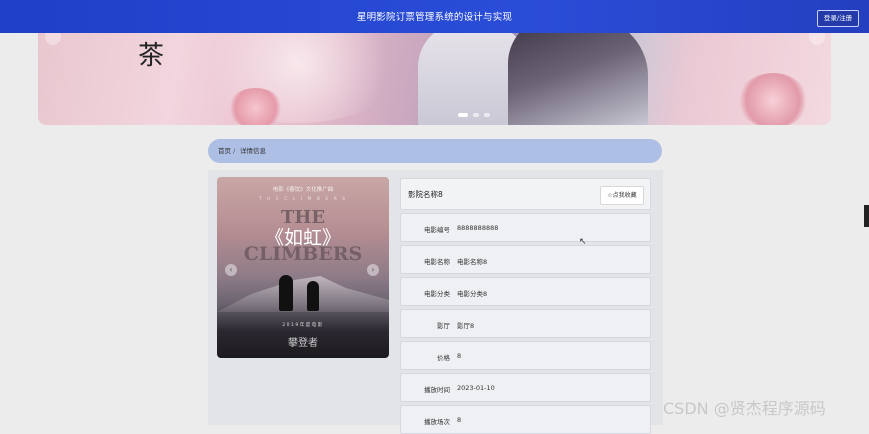  What do you see at coordinates (622, 195) in the screenshot?
I see `favorite-button: ☆点我收藏` at bounding box center [622, 195].